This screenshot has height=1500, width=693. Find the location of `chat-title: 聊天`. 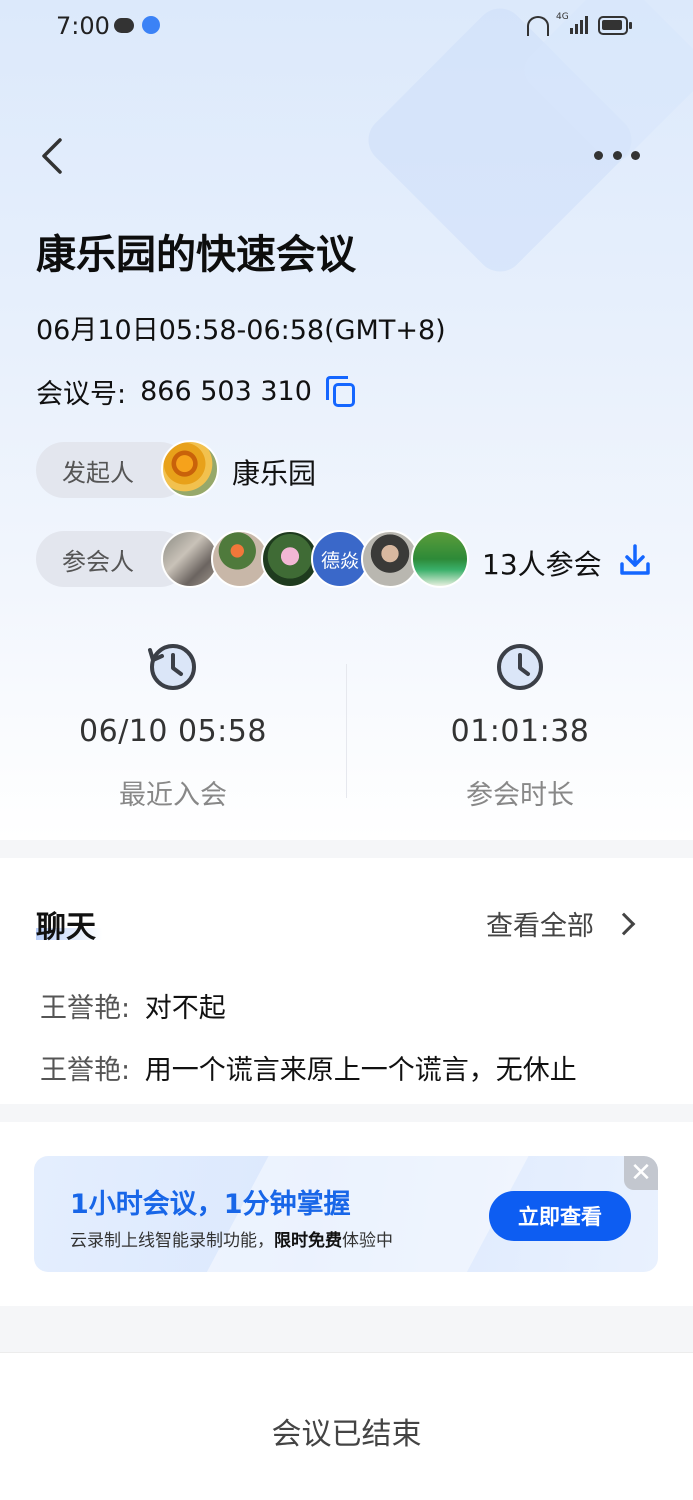

chat-title: 聊天 is located at coordinates (66, 927).